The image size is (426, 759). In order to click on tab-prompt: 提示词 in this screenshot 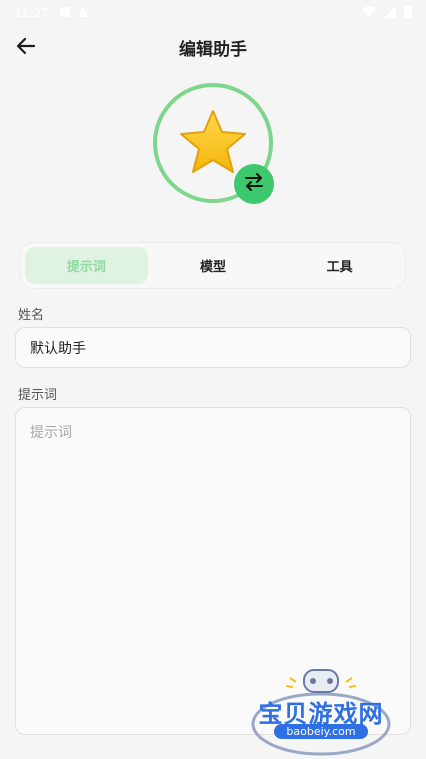, I will do `click(86, 265)`.